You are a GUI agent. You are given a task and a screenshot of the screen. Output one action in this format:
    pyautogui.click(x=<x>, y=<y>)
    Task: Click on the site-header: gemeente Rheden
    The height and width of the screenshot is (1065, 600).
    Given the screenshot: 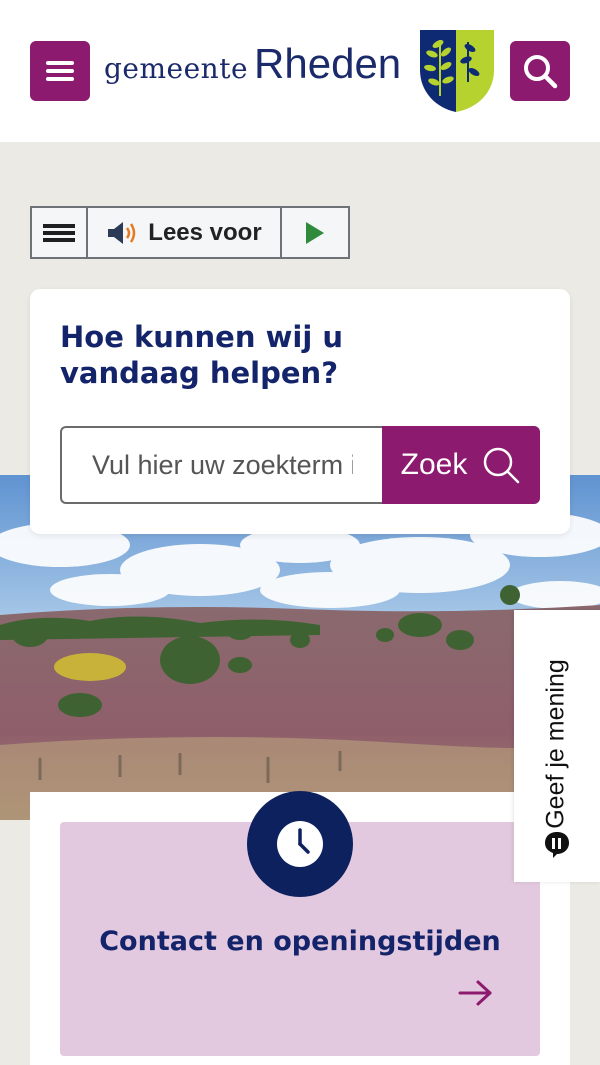 What is the action you would take?
    pyautogui.click(x=300, y=71)
    